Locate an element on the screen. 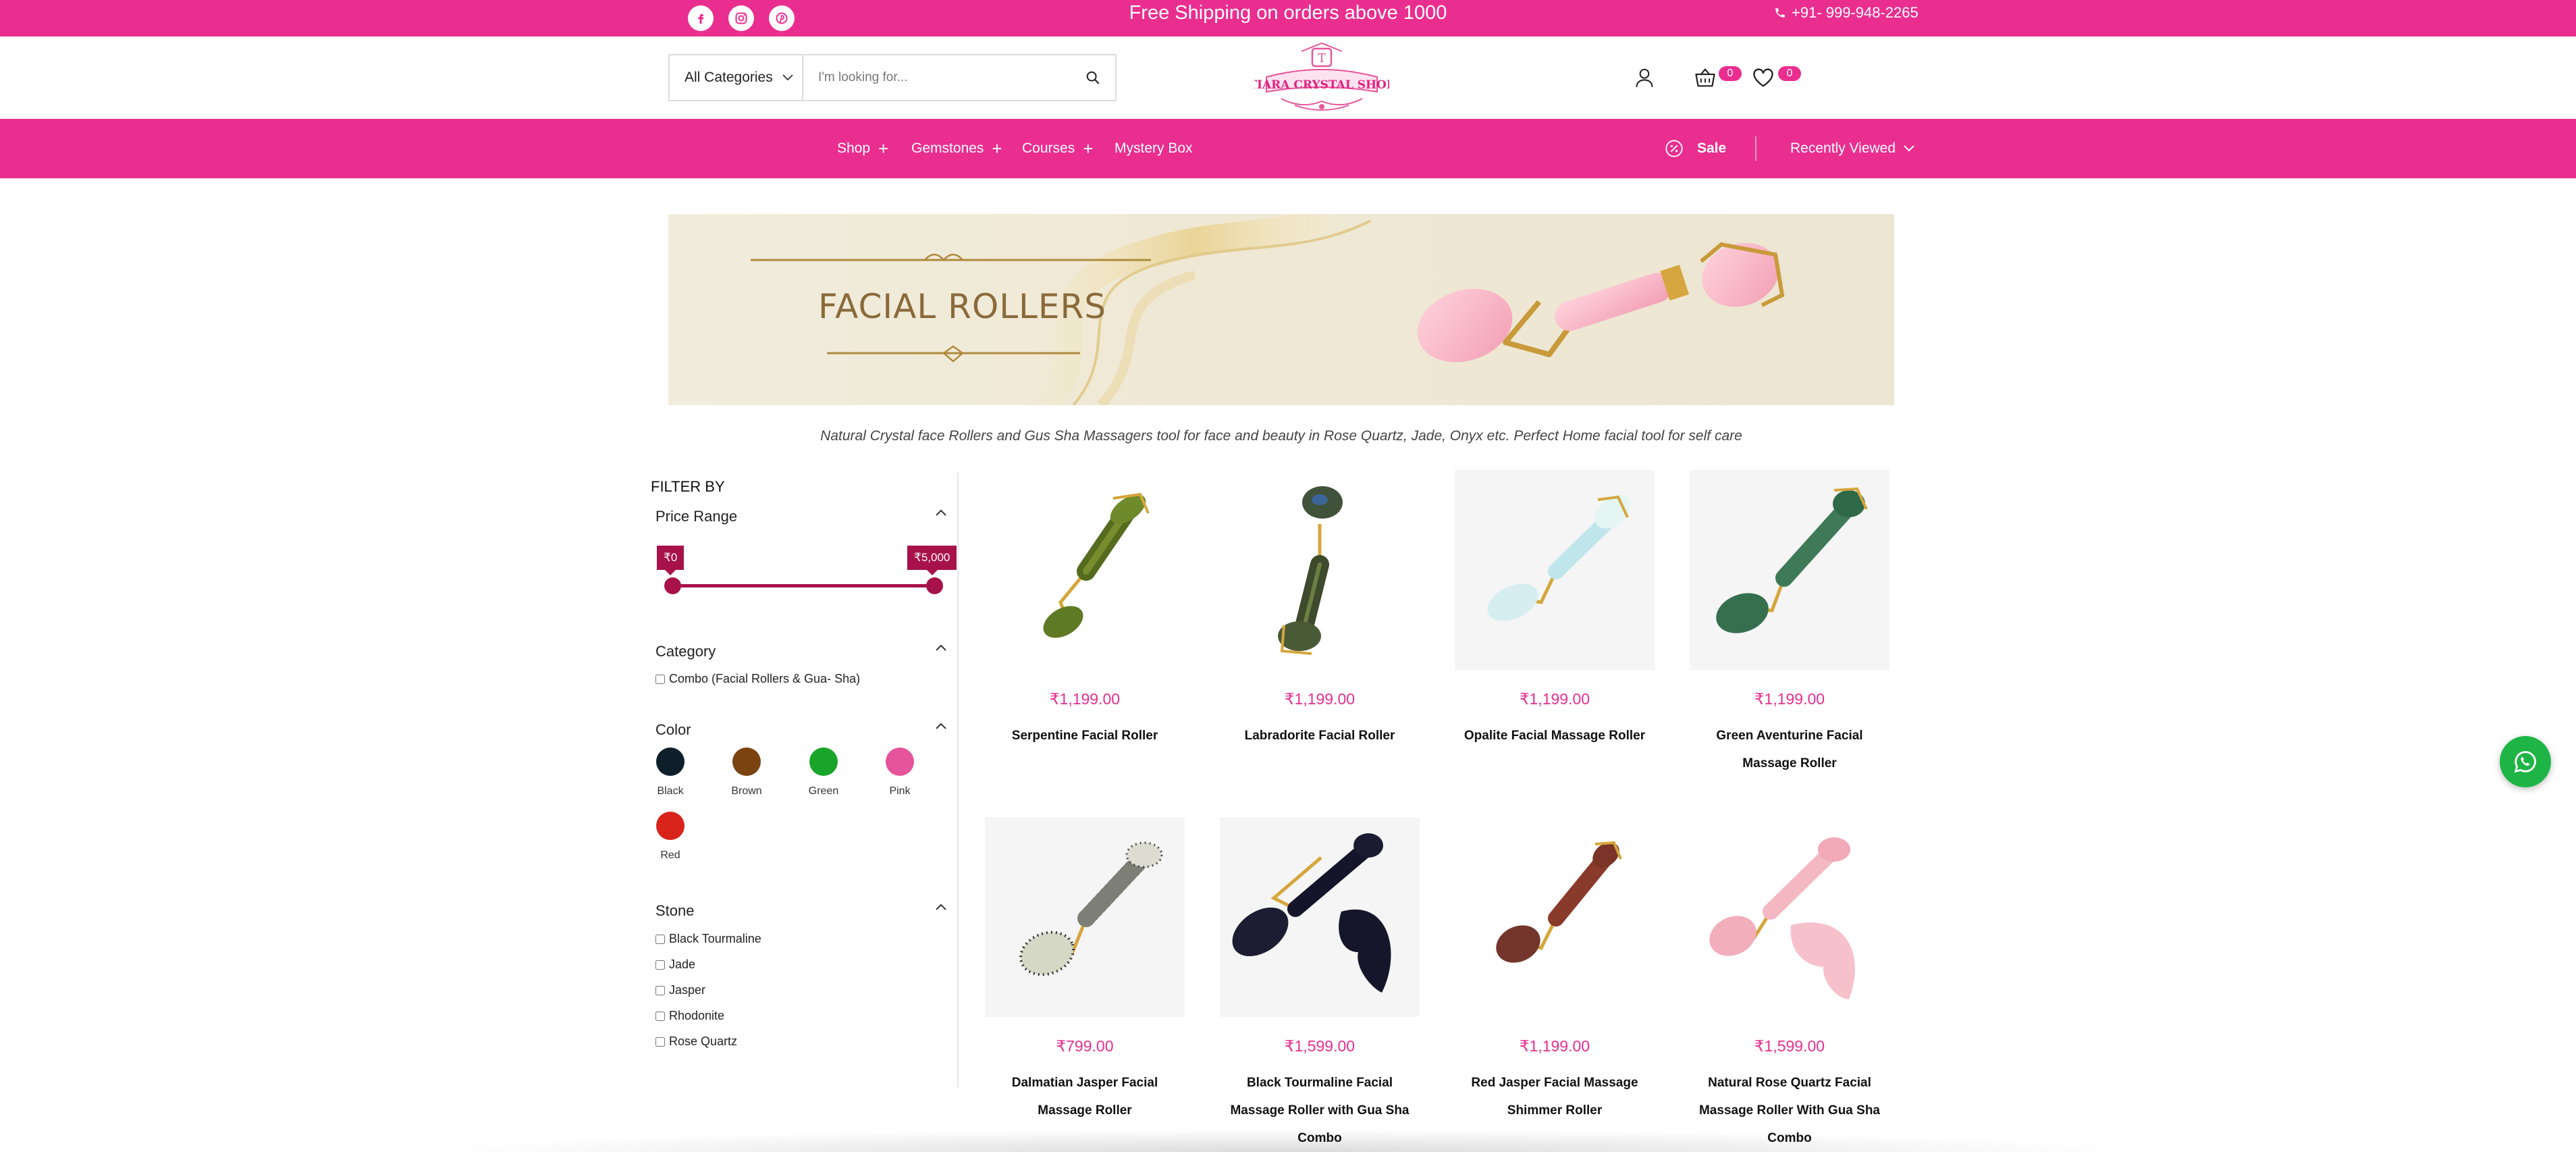  stone-option: Jade is located at coordinates (675, 965).